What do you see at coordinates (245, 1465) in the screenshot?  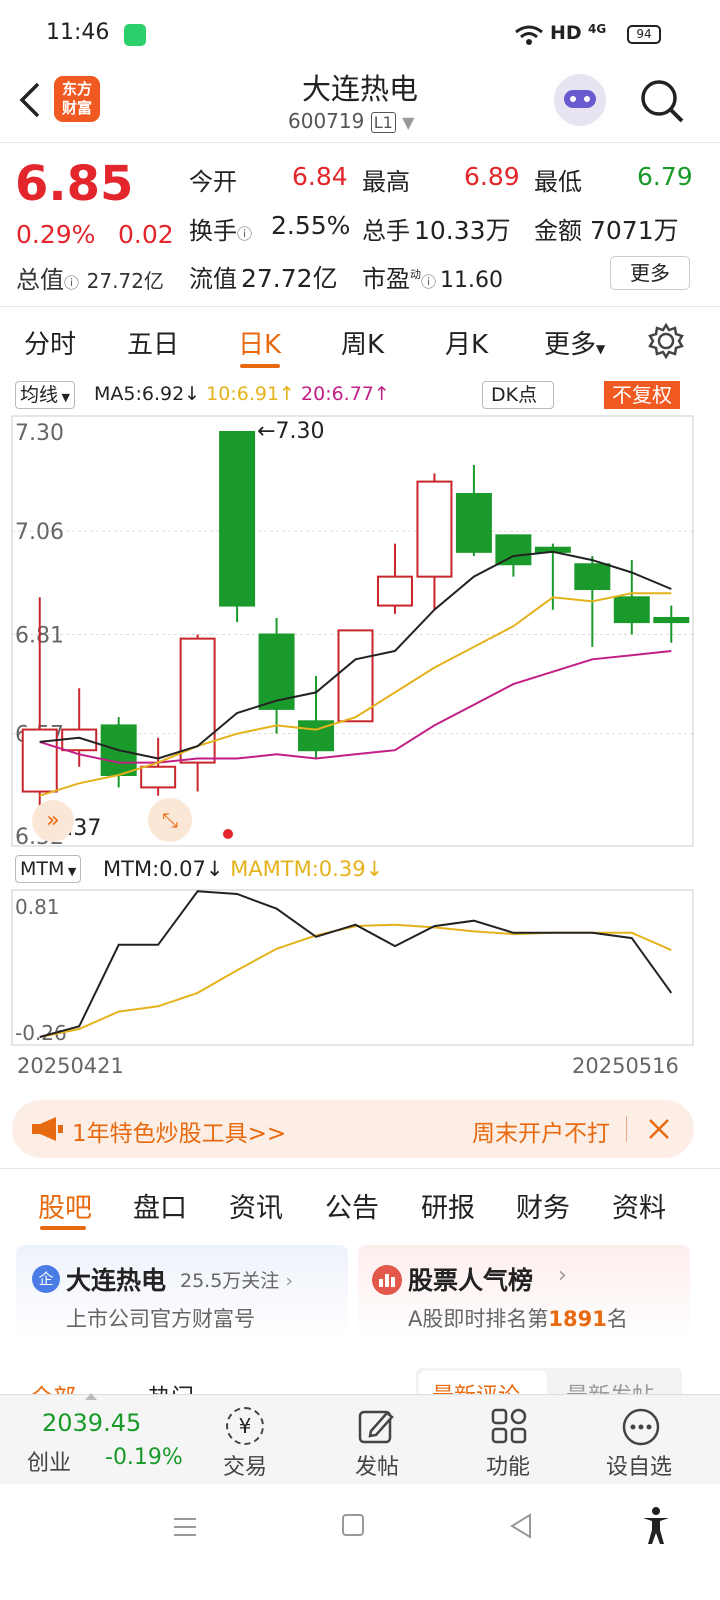 I see `nav-trade: 交易` at bounding box center [245, 1465].